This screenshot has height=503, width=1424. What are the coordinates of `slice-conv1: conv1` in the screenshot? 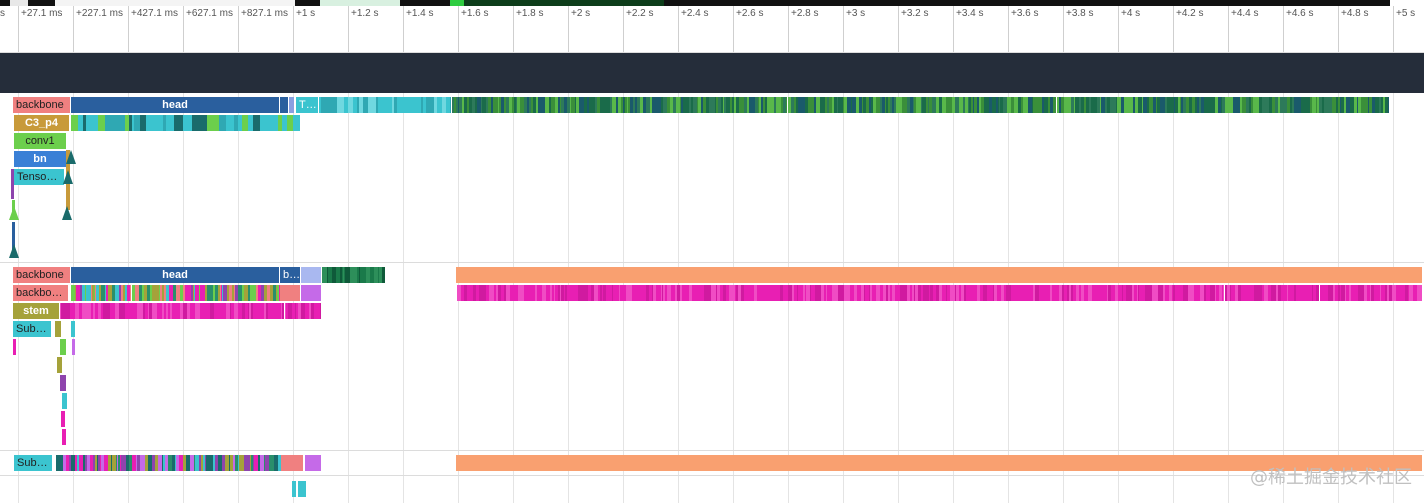 It's located at (40, 141).